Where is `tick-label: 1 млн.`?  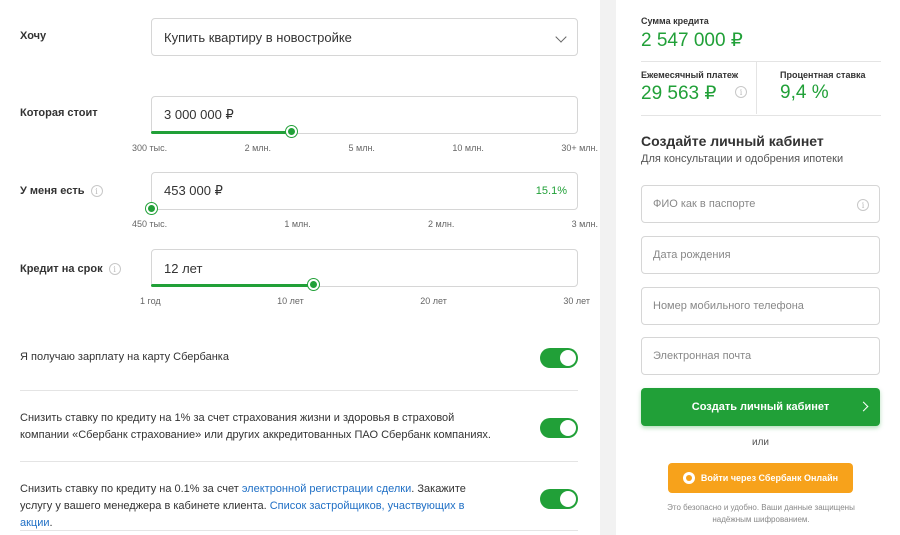 tick-label: 1 млн. is located at coordinates (297, 224).